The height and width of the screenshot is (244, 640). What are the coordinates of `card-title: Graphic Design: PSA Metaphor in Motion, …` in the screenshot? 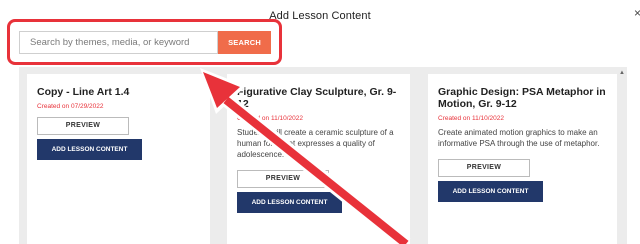 It's located at (522, 98).